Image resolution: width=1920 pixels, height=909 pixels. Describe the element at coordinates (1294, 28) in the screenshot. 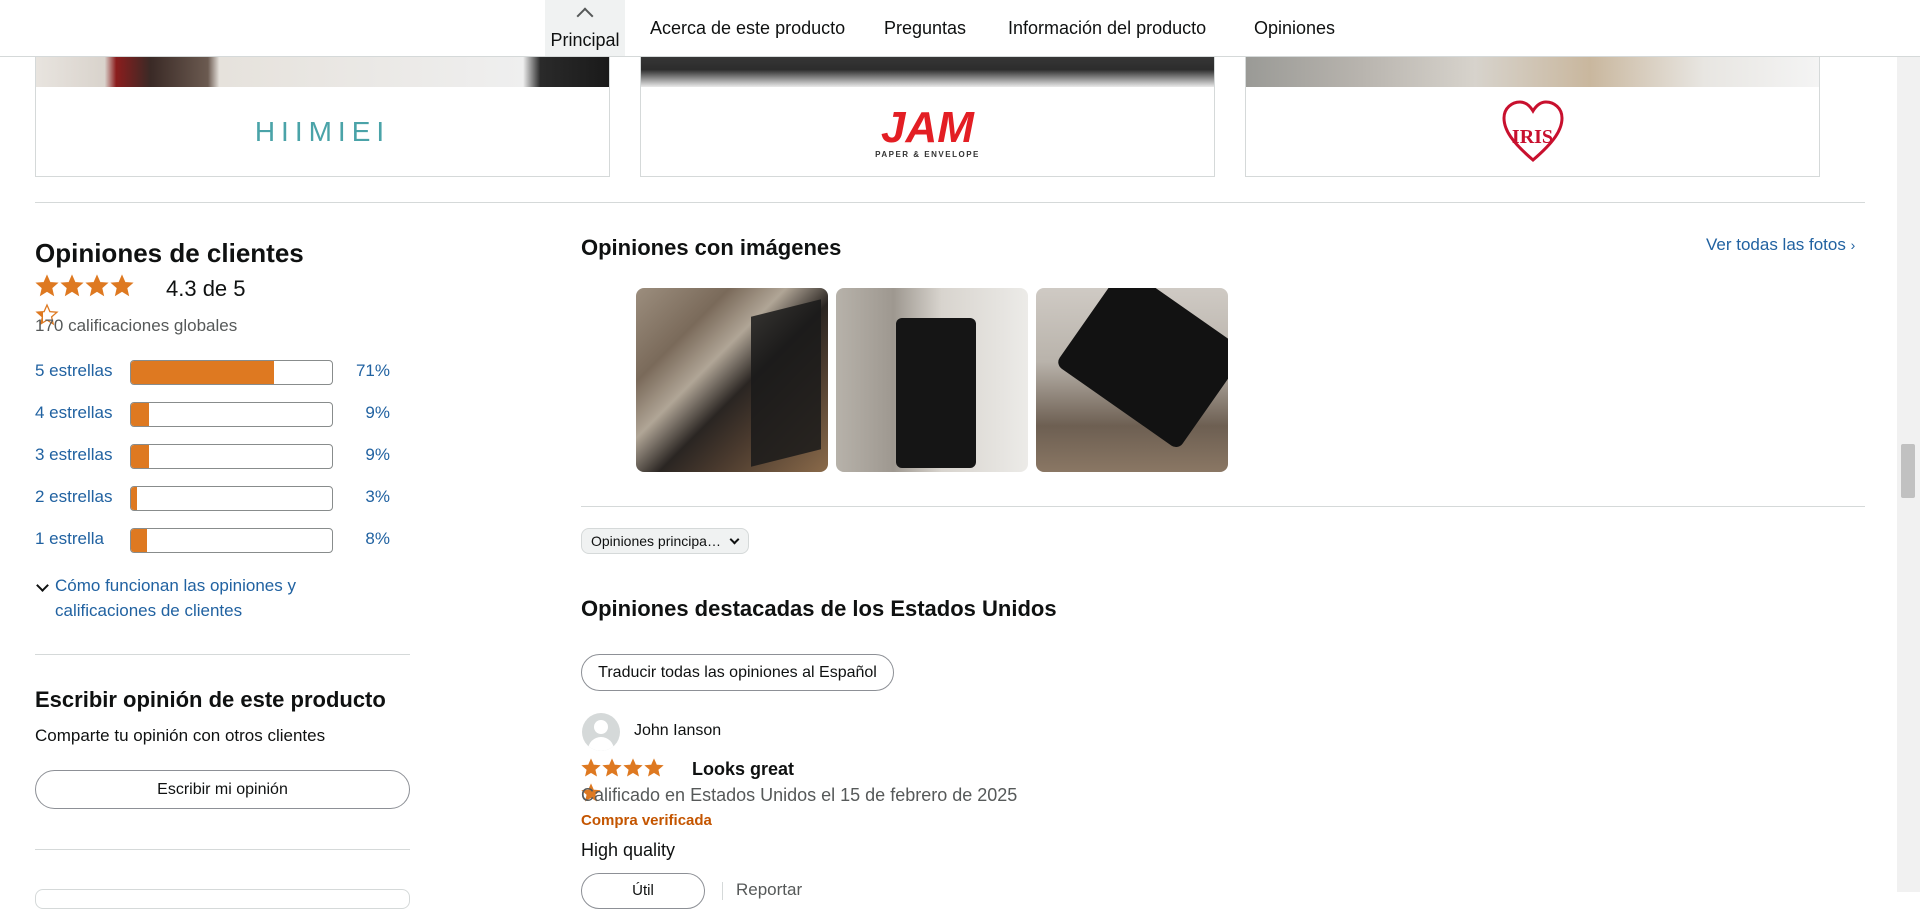

I see `nav-tab-opiniones: Opiniones` at that location.